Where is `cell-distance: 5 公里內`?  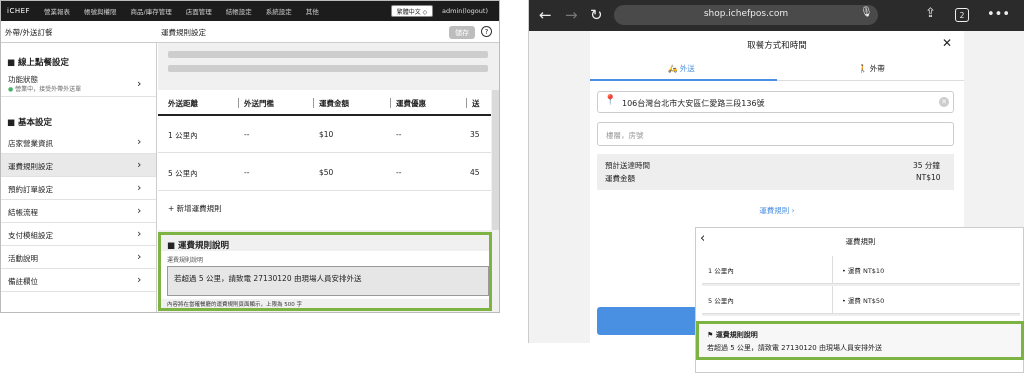
cell-distance: 5 公里內 is located at coordinates (183, 173).